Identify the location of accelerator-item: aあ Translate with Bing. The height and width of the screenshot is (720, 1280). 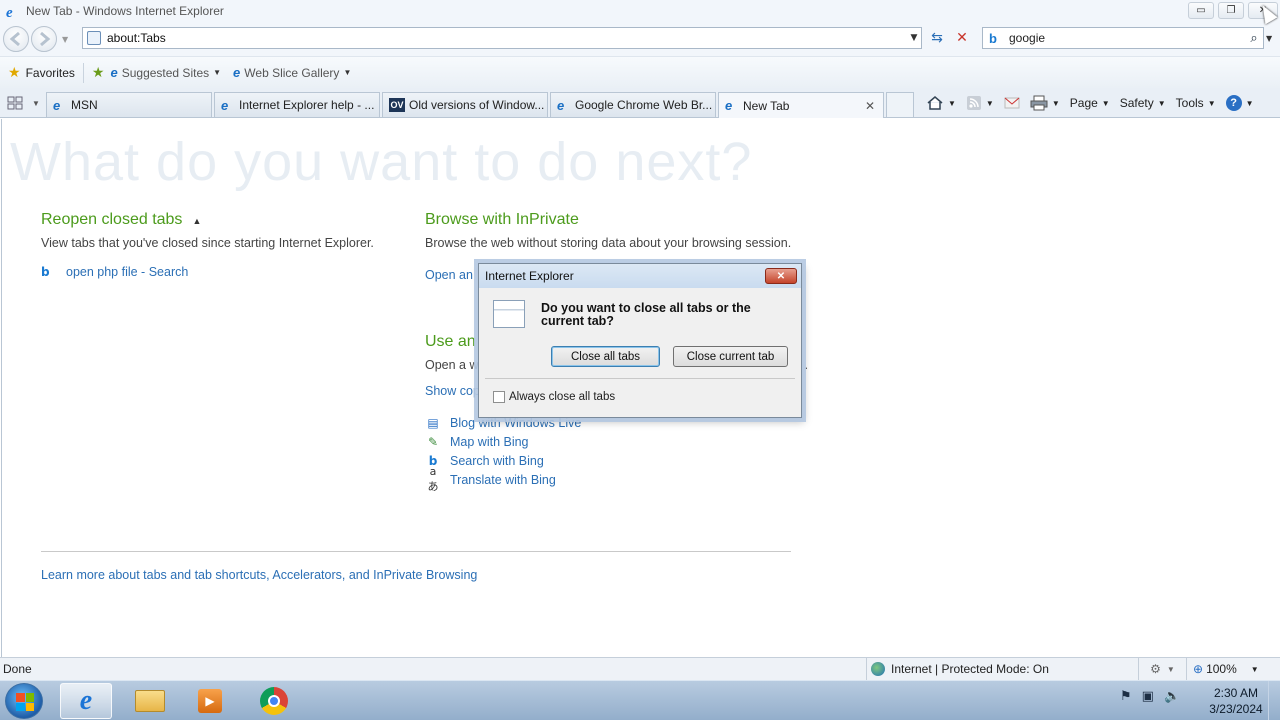
(575, 479).